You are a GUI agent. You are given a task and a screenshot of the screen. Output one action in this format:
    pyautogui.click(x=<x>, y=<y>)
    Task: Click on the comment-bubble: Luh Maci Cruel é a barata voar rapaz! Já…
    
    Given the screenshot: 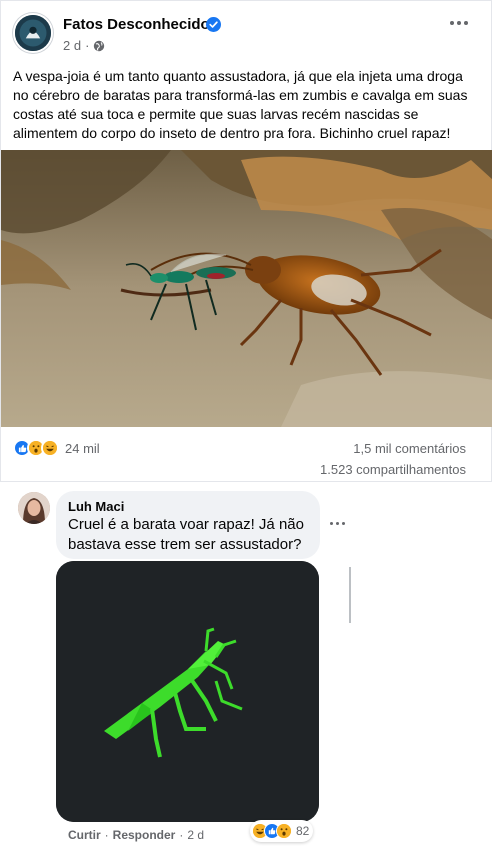 What is the action you would take?
    pyautogui.click(x=188, y=525)
    